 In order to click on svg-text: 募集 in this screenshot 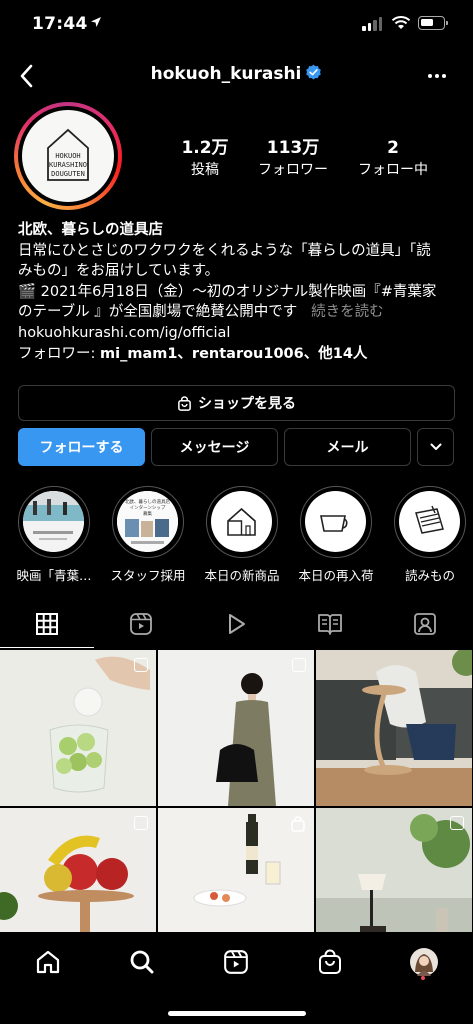, I will do `click(147, 513)`.